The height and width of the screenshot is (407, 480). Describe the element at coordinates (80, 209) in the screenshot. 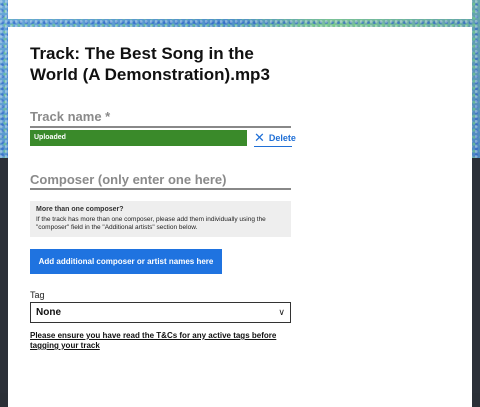

I see `info-heading: More than one composer?` at that location.